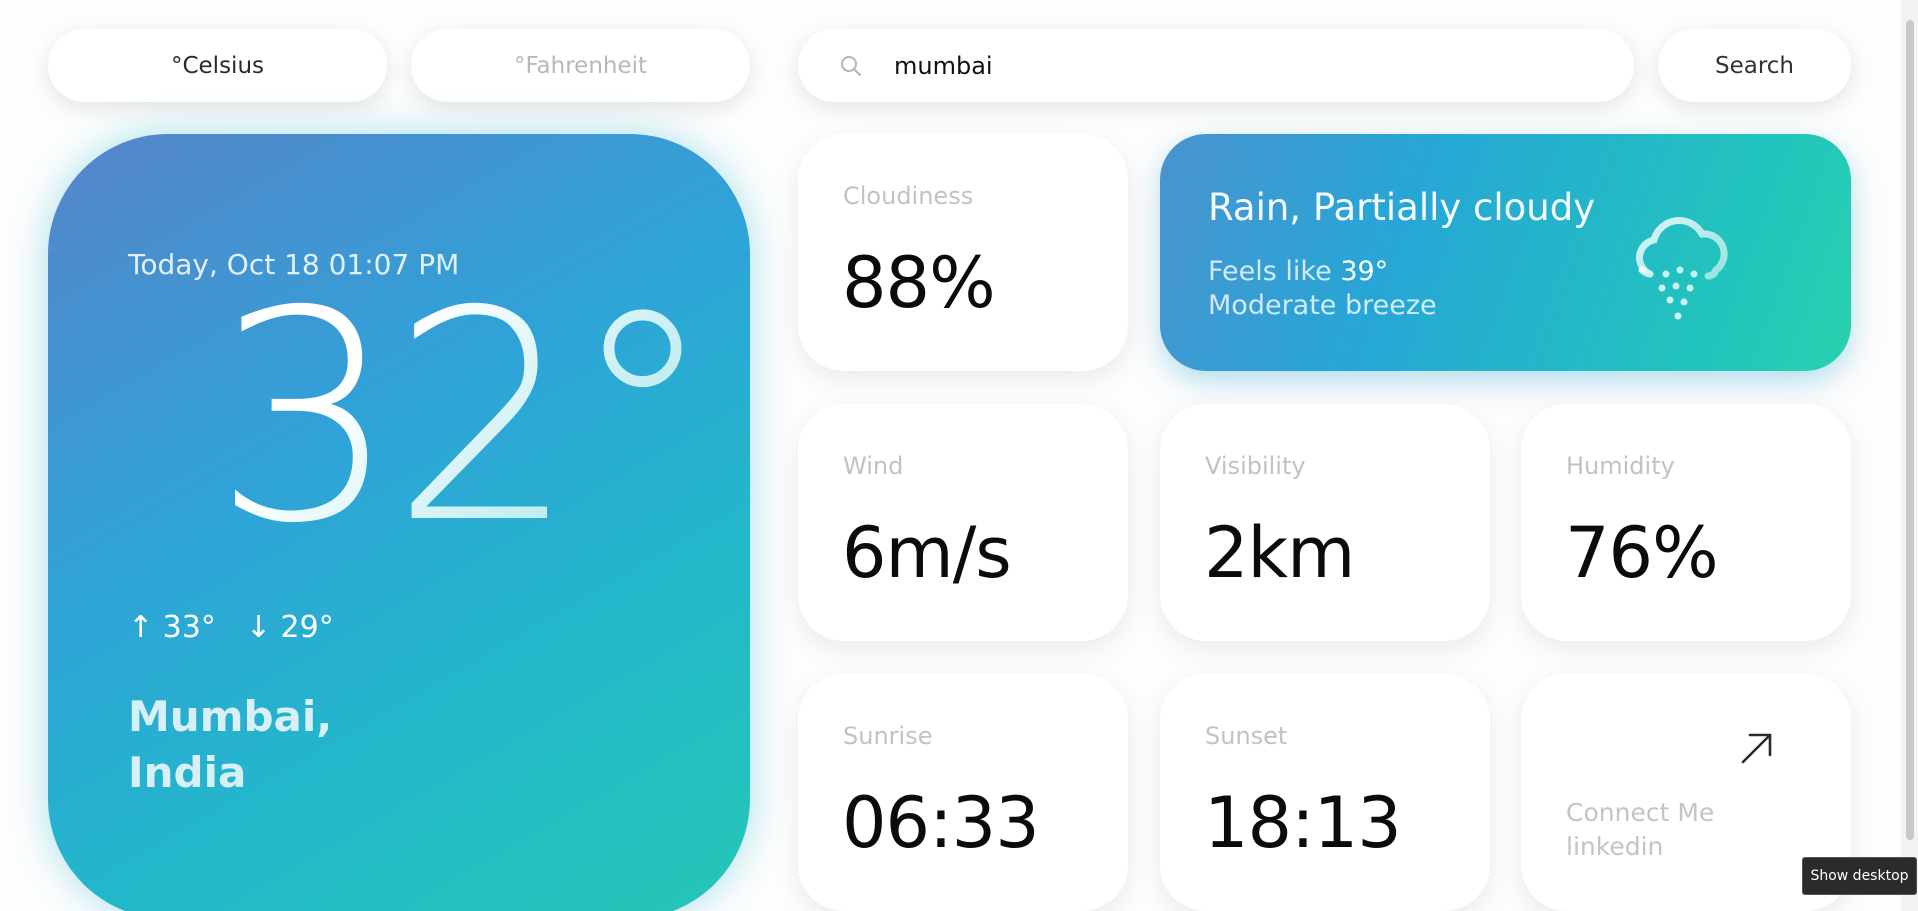 Image resolution: width=1918 pixels, height=911 pixels. What do you see at coordinates (1640, 812) in the screenshot?
I see `connect-label: Connect Me` at bounding box center [1640, 812].